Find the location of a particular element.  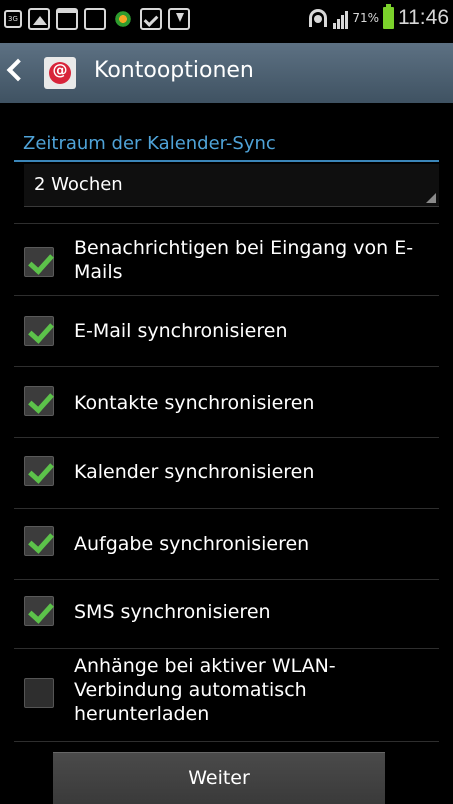

option-sync-calendar: Kalender synchronisieren is located at coordinates (226, 473).